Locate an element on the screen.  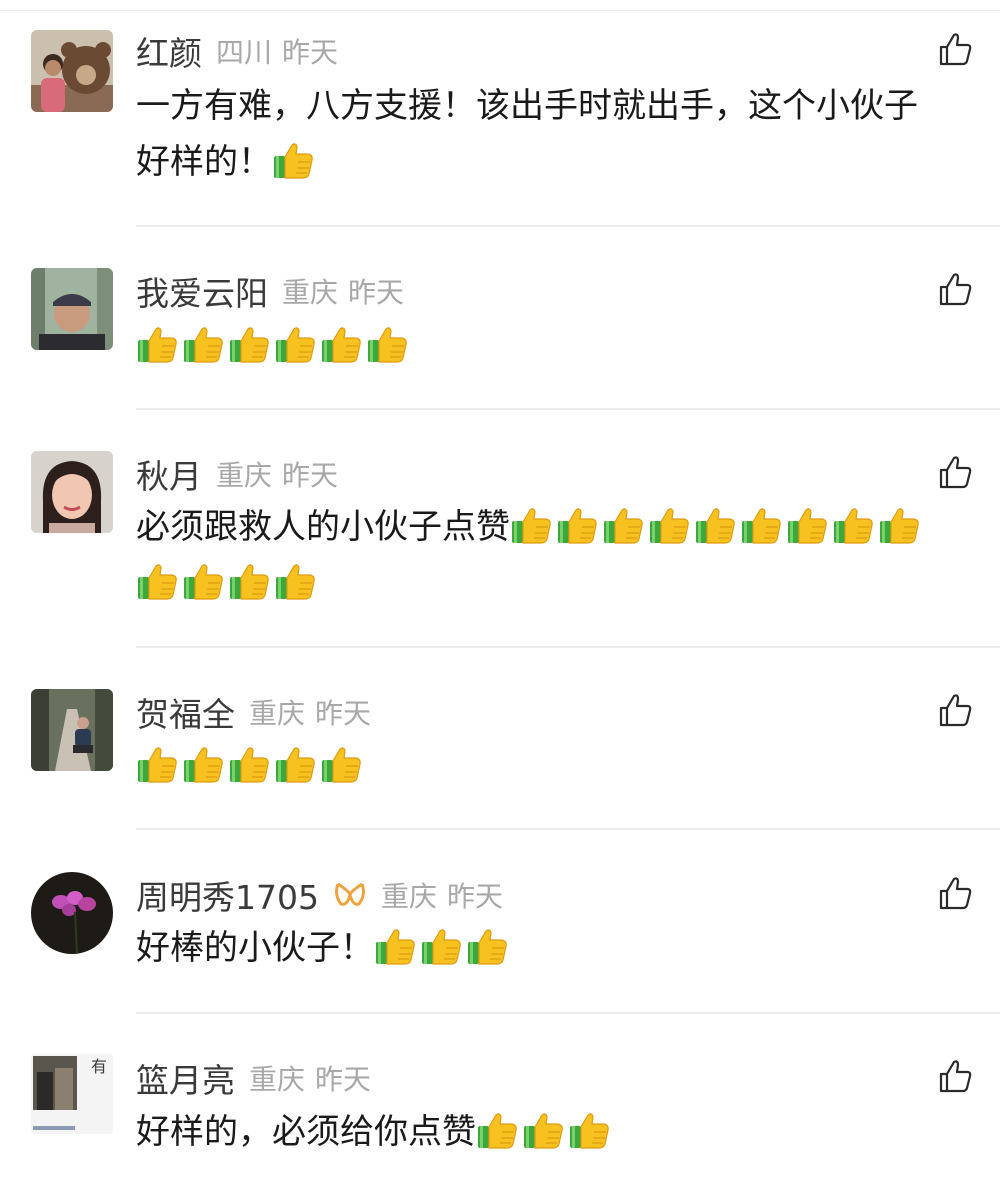
commenter-name: 我爱云阳 is located at coordinates (202, 291).